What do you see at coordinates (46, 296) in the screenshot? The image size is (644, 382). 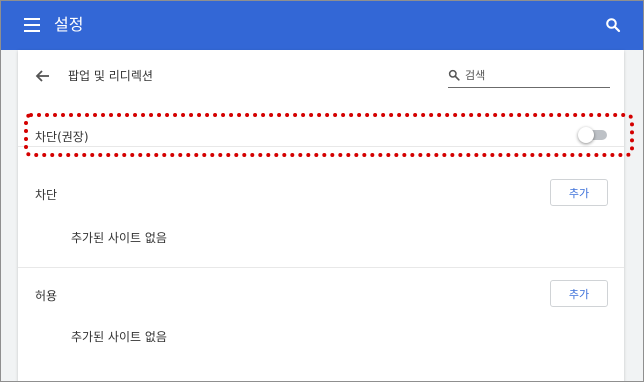 I see `allow-section-label: 허용` at bounding box center [46, 296].